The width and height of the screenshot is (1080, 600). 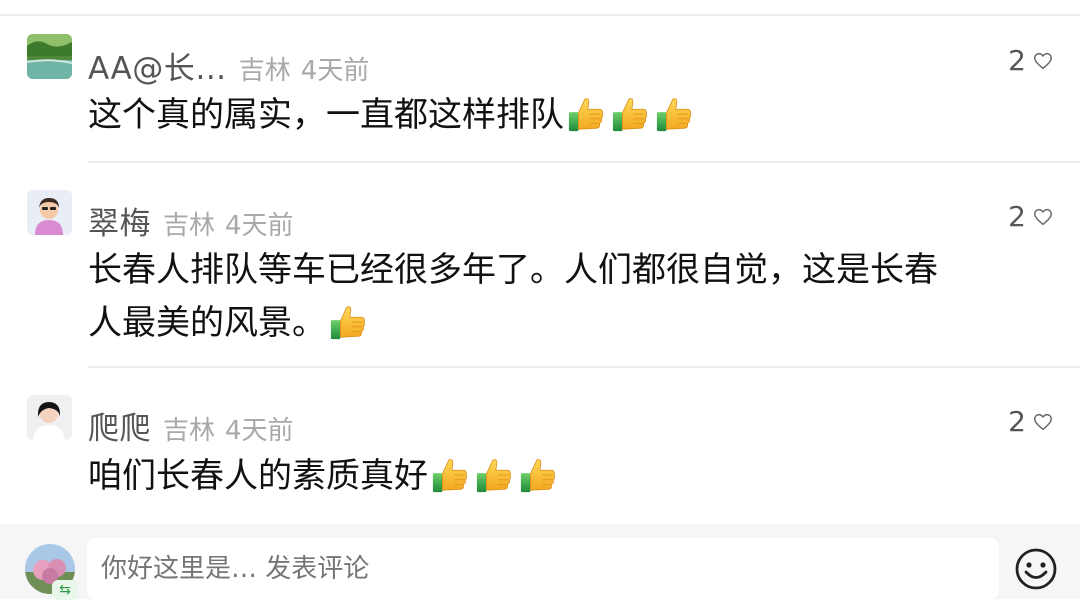 What do you see at coordinates (119, 220) in the screenshot?
I see `username: 翠梅` at bounding box center [119, 220].